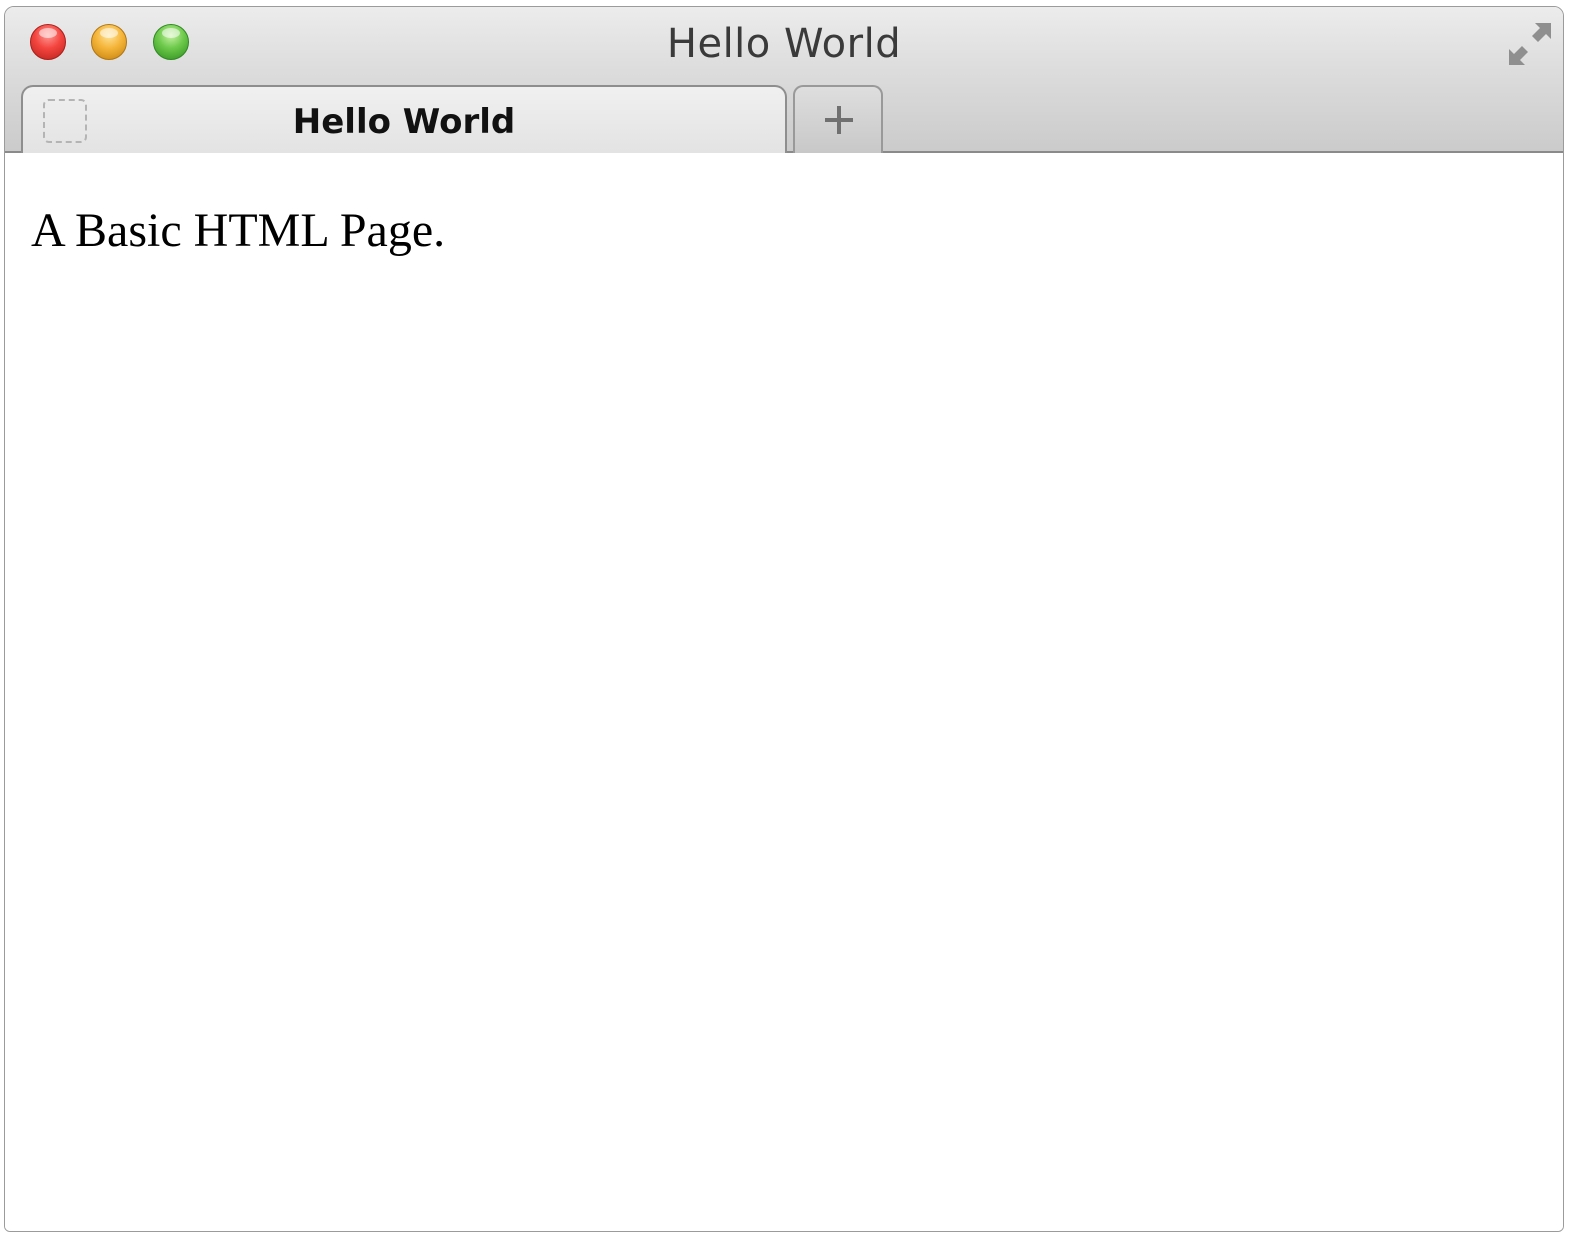 The image size is (1585, 1235). I want to click on plus-icon, so click(839, 120).